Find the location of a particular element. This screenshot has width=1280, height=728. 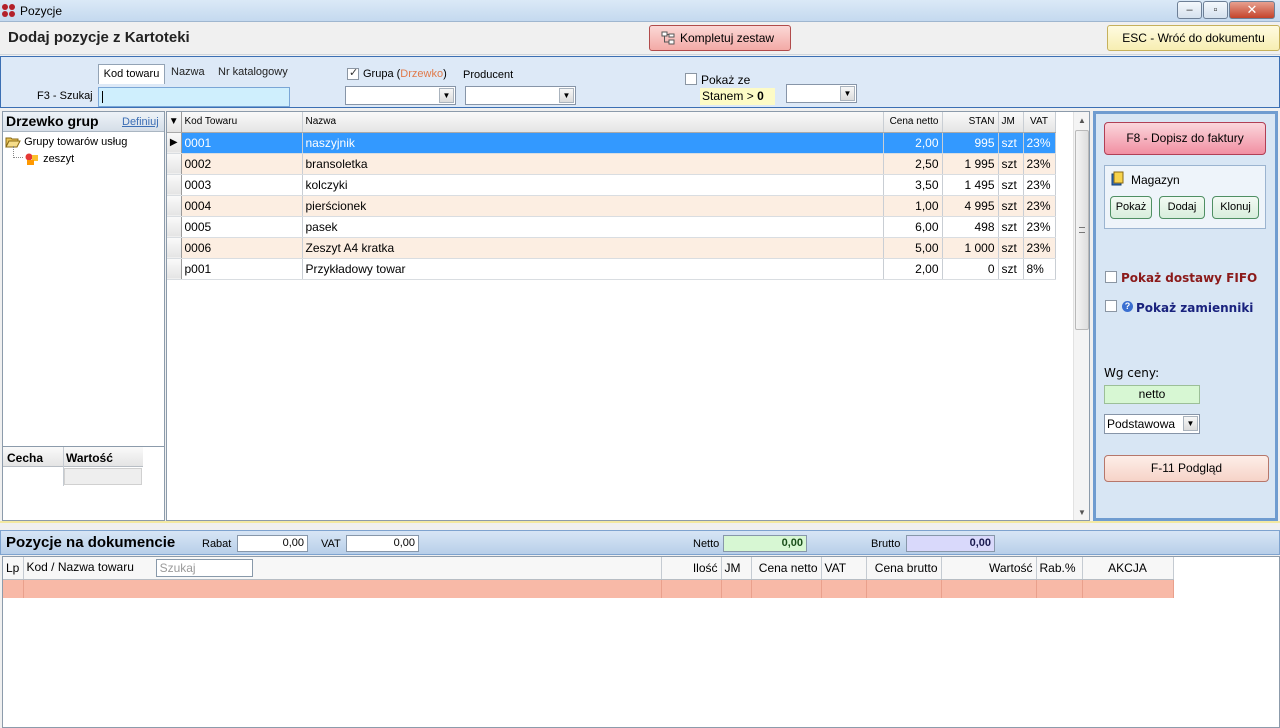

col-stan: STAN is located at coordinates (970, 122).